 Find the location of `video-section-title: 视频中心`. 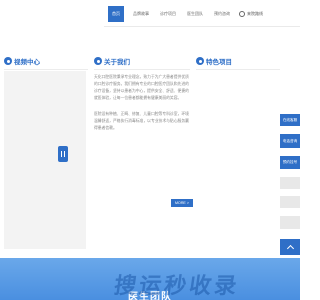

video-section-title: 视频中心 is located at coordinates (27, 62).